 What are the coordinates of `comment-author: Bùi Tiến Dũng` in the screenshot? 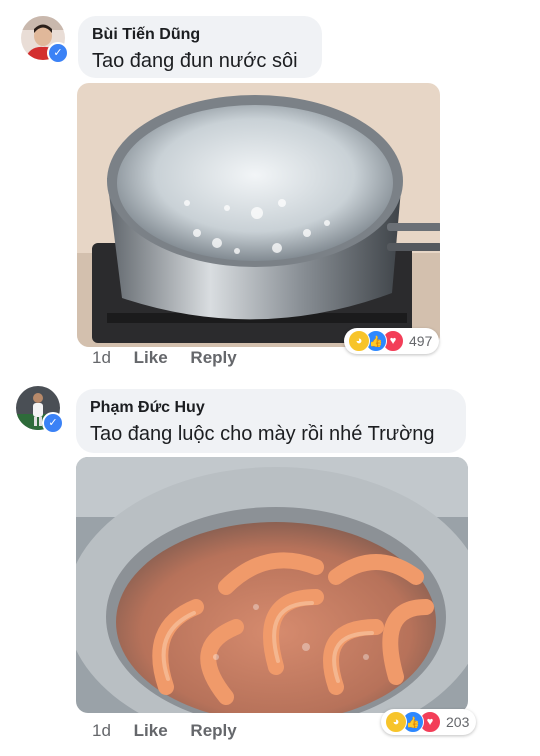 It's located at (200, 35).